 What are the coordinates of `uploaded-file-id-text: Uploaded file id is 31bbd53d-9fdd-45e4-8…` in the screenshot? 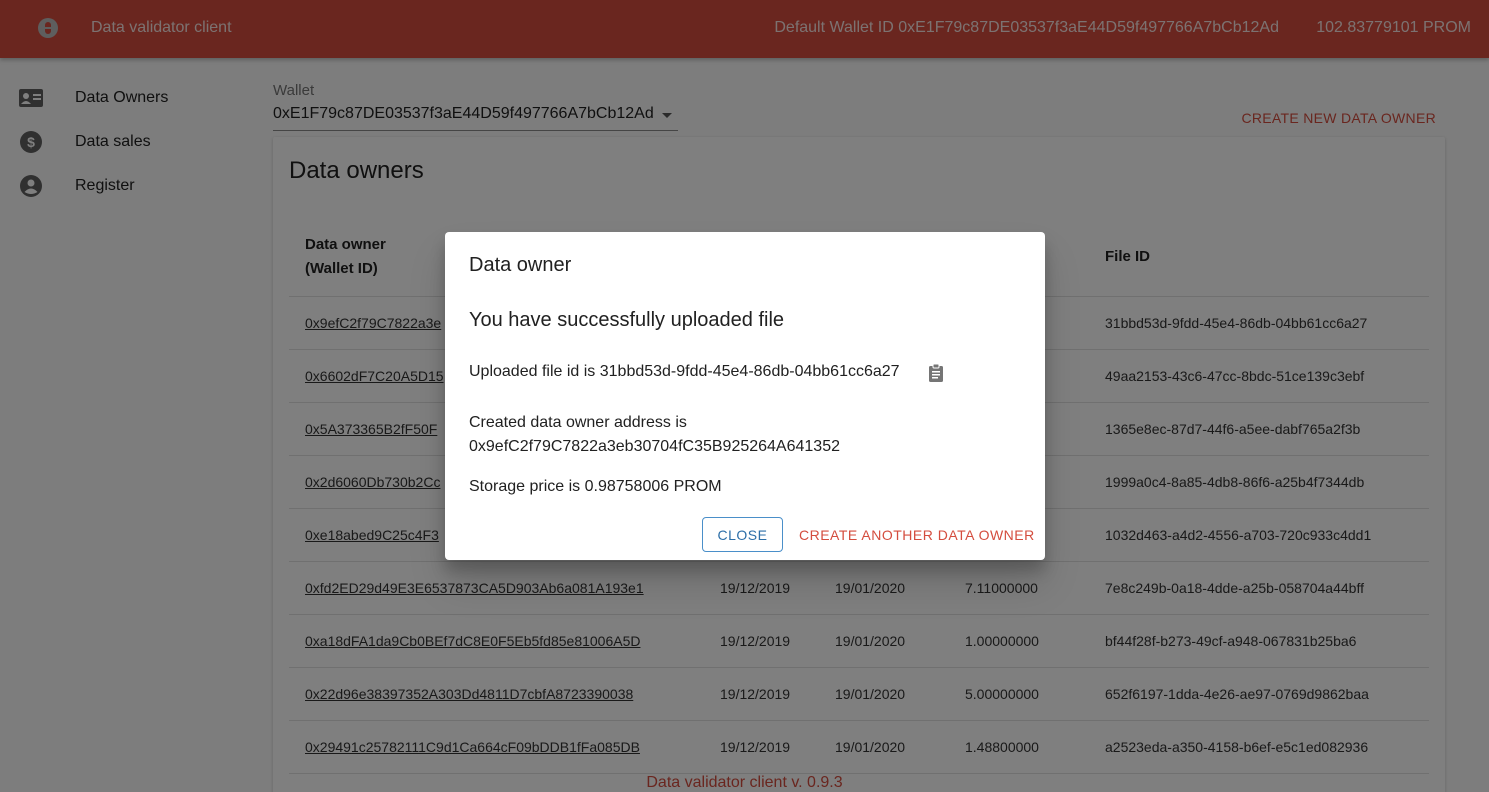 It's located at (684, 371).